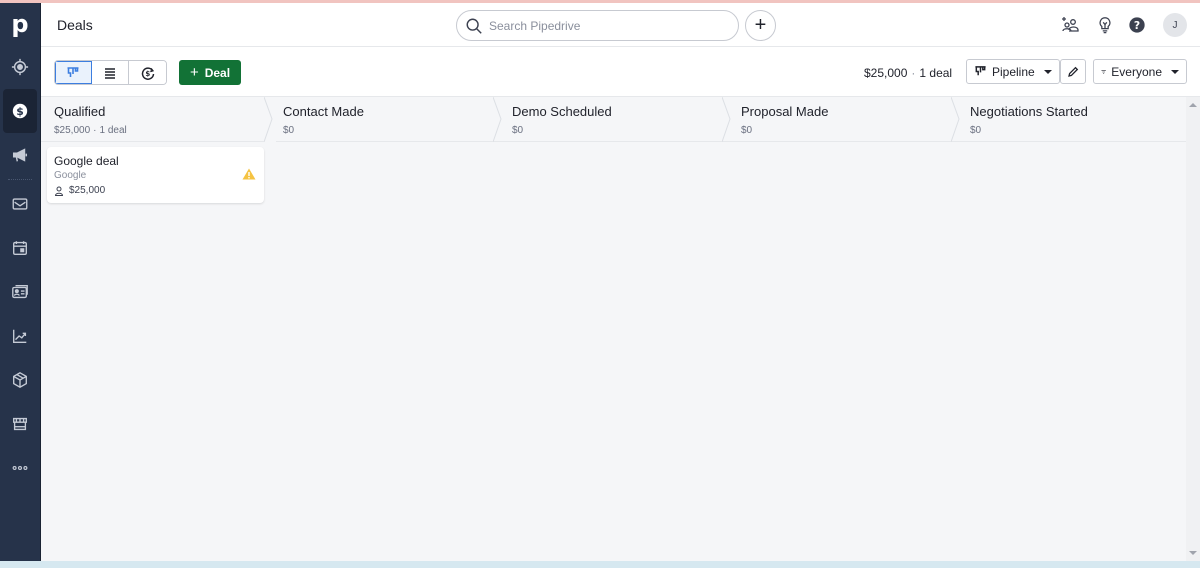 This screenshot has height=568, width=1200. I want to click on contact-card-icon, so click(20, 292).